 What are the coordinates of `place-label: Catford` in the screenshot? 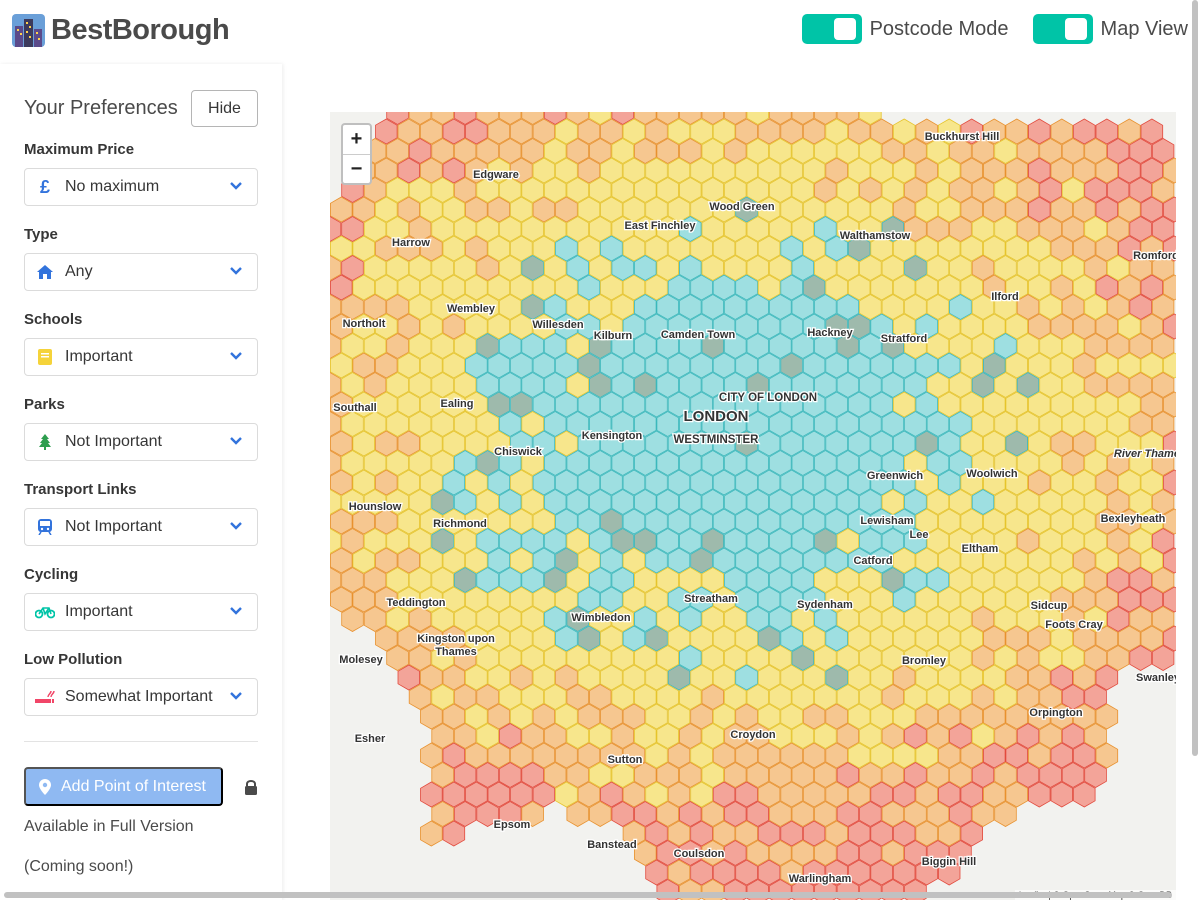 It's located at (872, 561).